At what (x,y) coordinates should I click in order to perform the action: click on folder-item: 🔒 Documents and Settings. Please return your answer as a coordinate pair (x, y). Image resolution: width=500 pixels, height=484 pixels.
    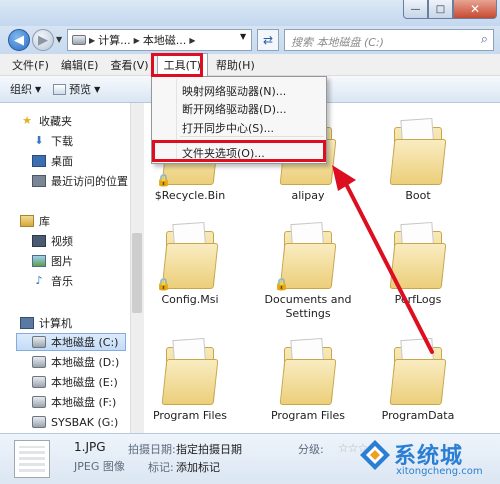
    Looking at the image, I should click on (308, 270).